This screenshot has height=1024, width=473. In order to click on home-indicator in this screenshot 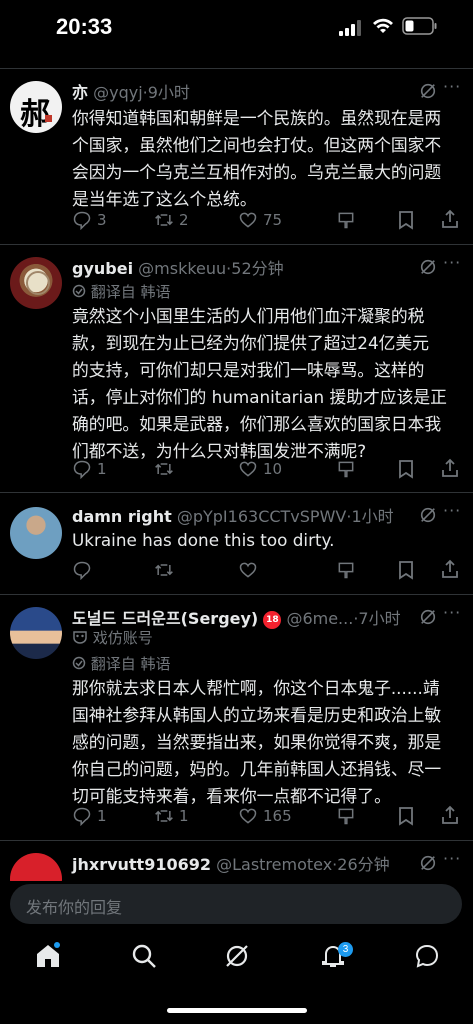, I will do `click(237, 1010)`.